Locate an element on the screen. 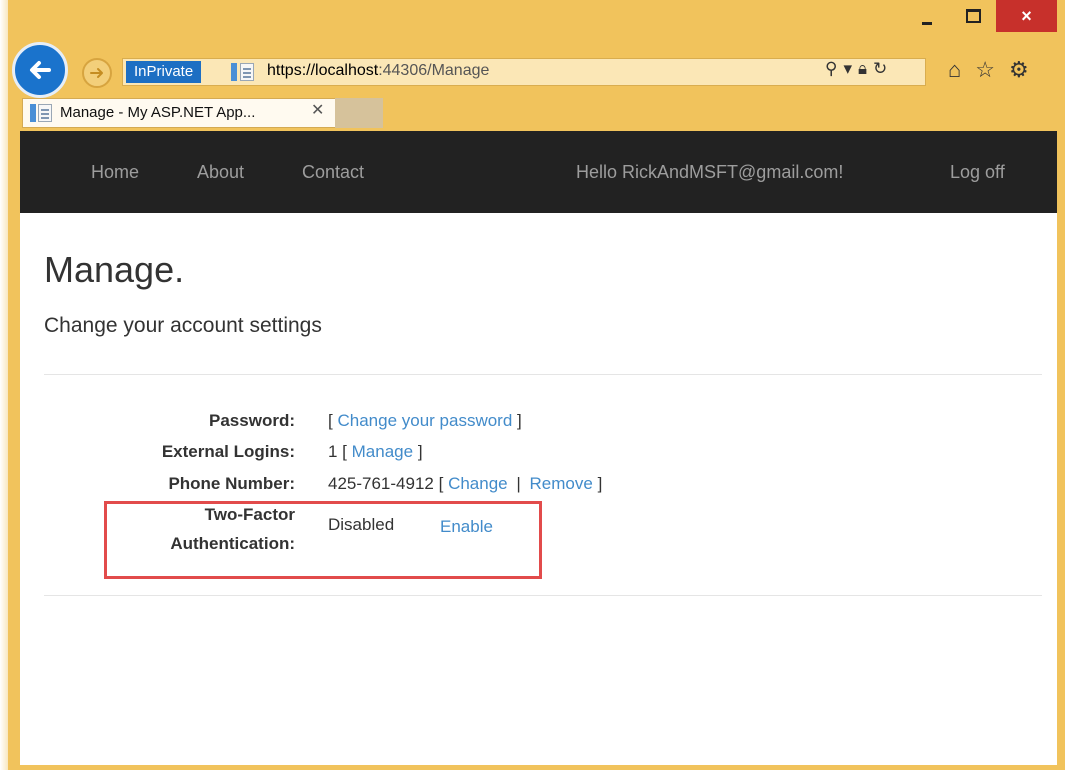 Image resolution: width=1065 pixels, height=770 pixels. nav-about-link: About is located at coordinates (220, 172).